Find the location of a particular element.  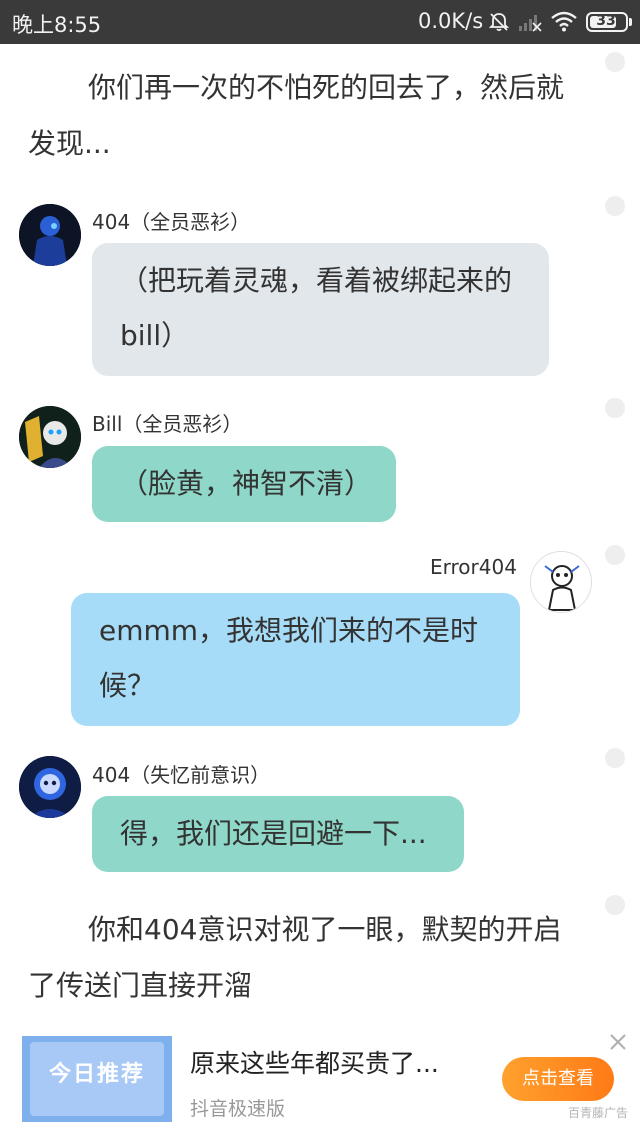

battery-icon: 33 is located at coordinates (609, 22).